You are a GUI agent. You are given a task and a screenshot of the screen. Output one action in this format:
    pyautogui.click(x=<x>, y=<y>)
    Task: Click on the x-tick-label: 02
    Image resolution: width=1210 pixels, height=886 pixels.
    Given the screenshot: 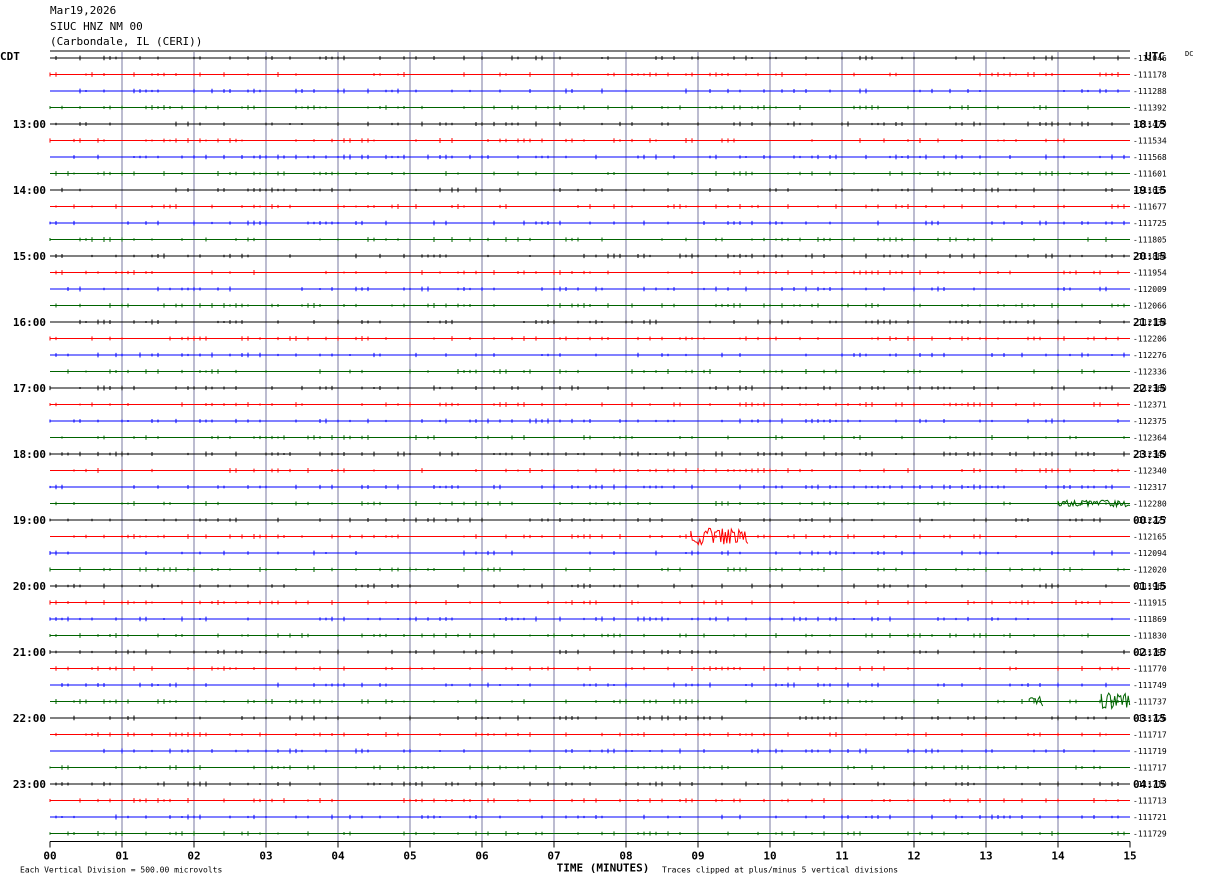 What is the action you would take?
    pyautogui.click(x=193, y=856)
    